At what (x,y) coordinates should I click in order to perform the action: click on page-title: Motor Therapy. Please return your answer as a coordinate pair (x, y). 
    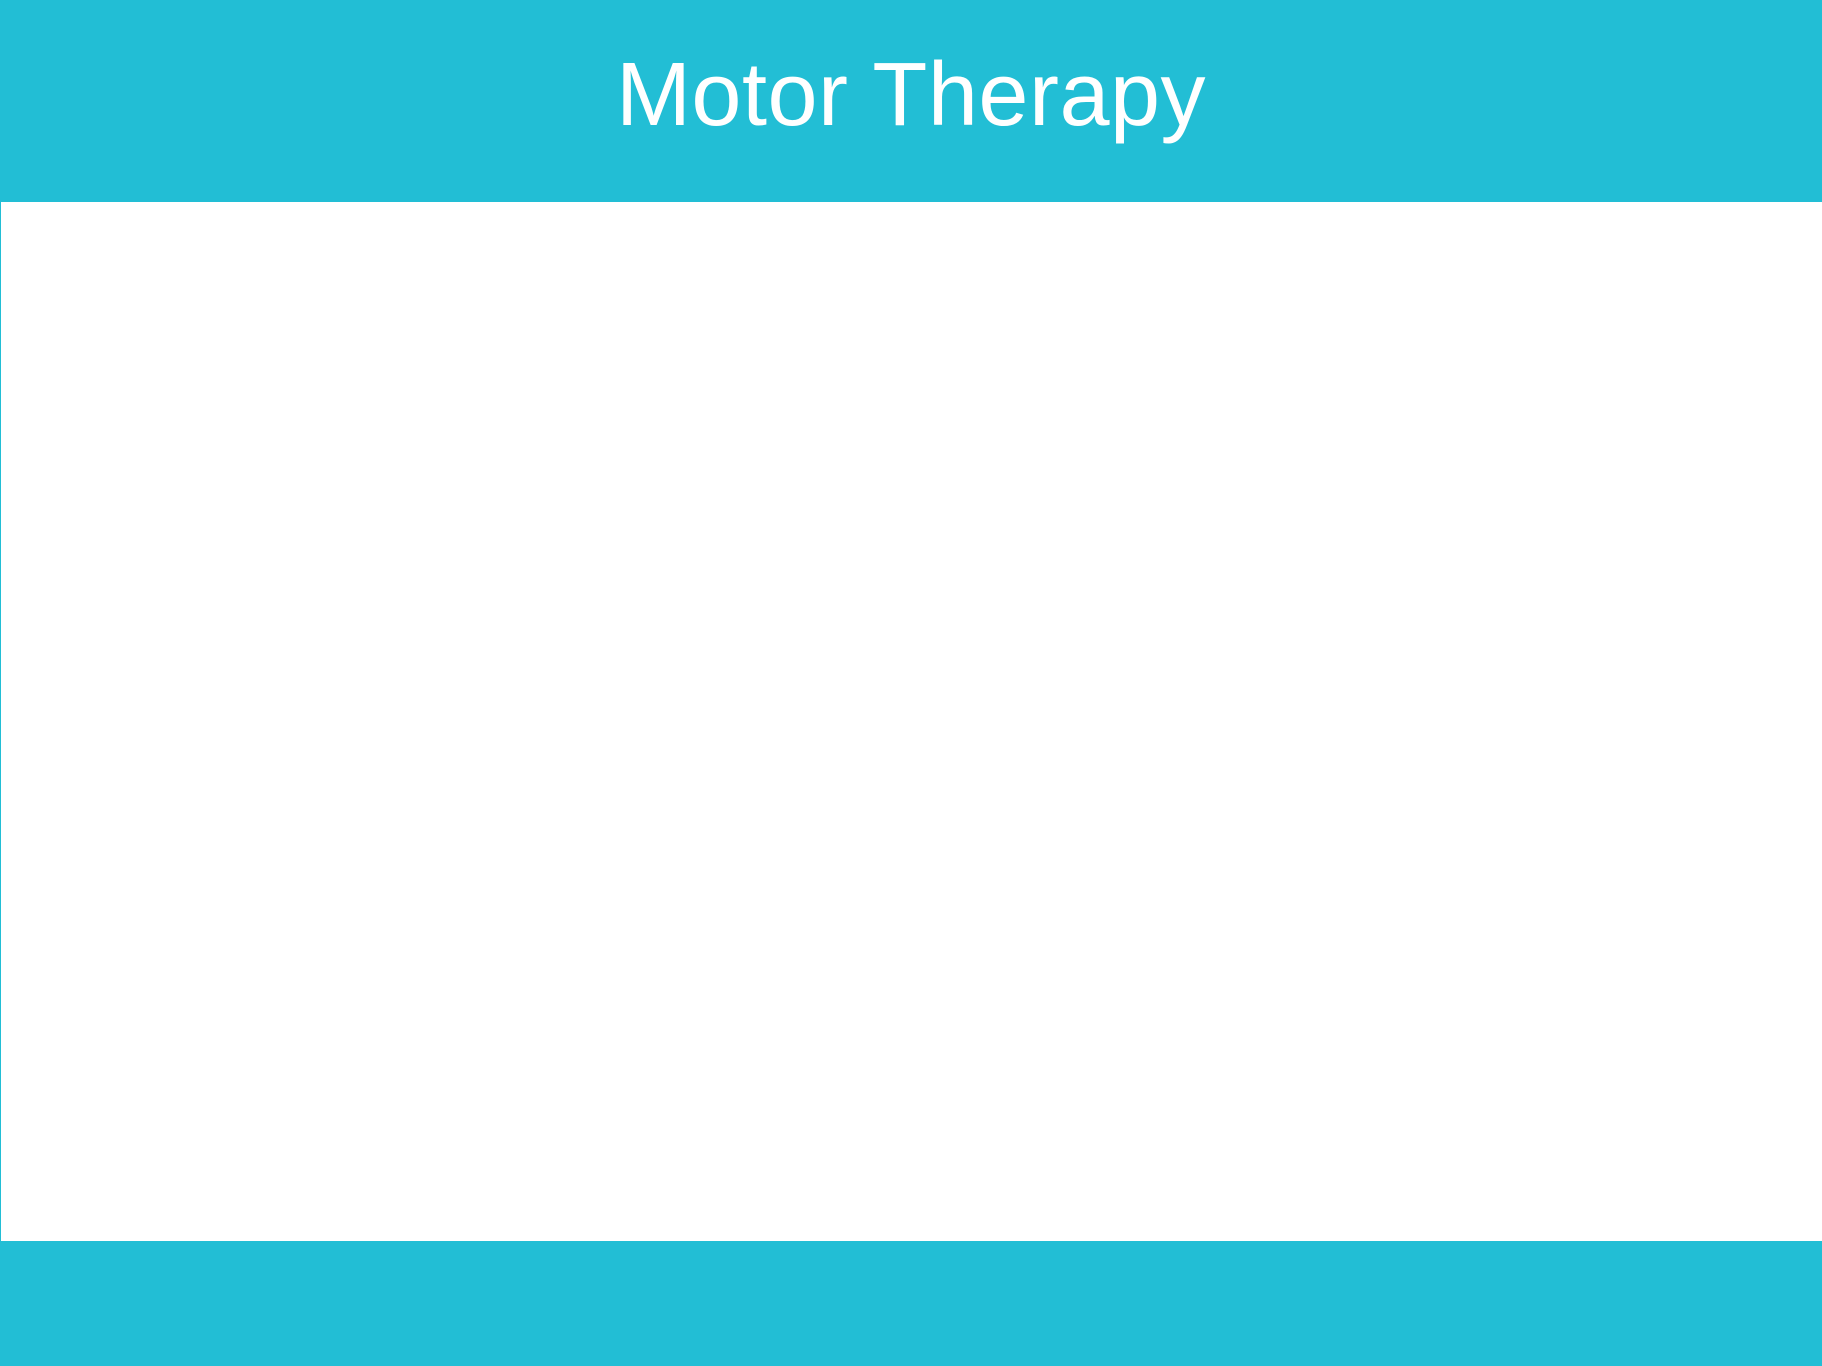
    Looking at the image, I should click on (911, 95).